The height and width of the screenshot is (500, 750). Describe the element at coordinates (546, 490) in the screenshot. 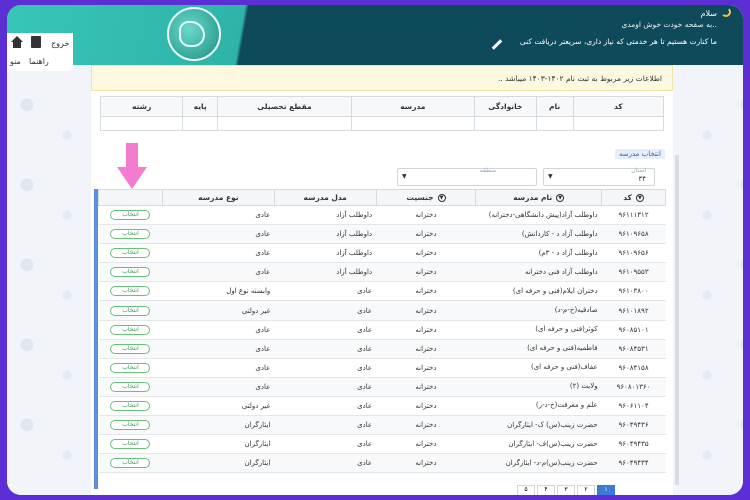

I see `page-button: ۴` at that location.